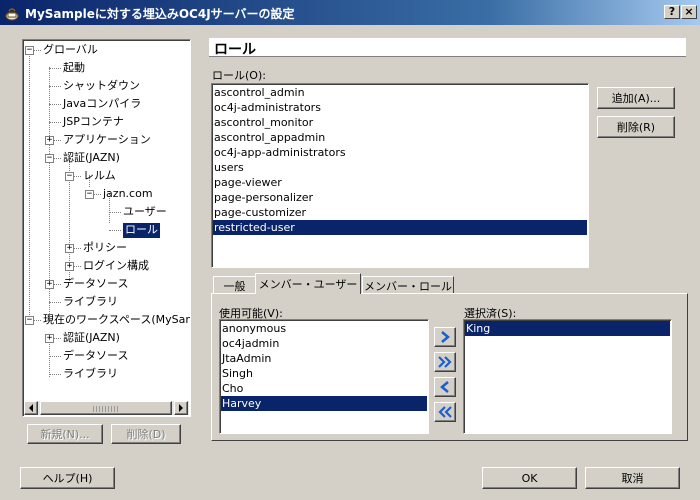 This screenshot has height=500, width=700. I want to click on tree-item-policies: ポリシー, so click(105, 248).